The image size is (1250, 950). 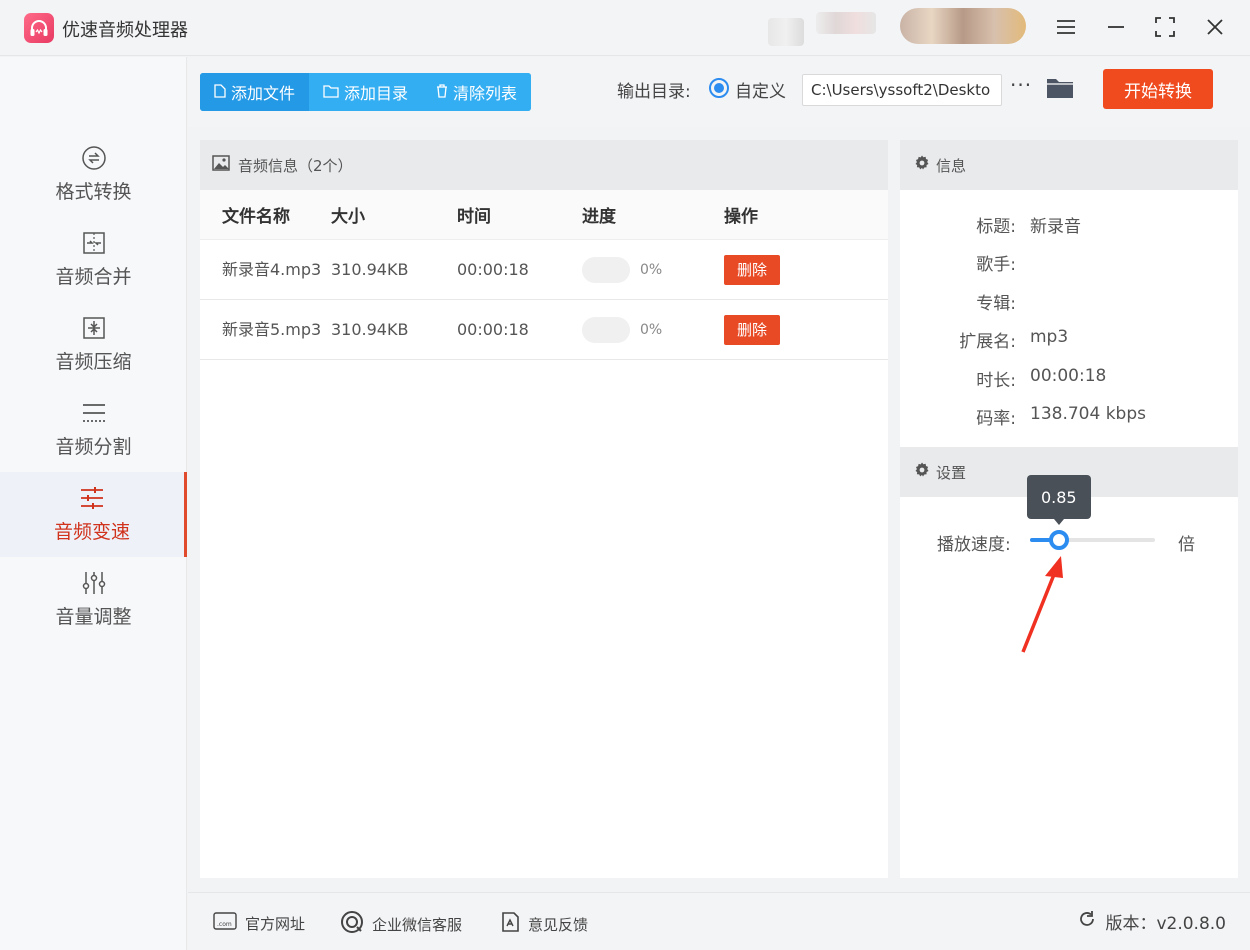 I want to click on info-row-duration: 时长: 00:00:18, so click(x=1069, y=378).